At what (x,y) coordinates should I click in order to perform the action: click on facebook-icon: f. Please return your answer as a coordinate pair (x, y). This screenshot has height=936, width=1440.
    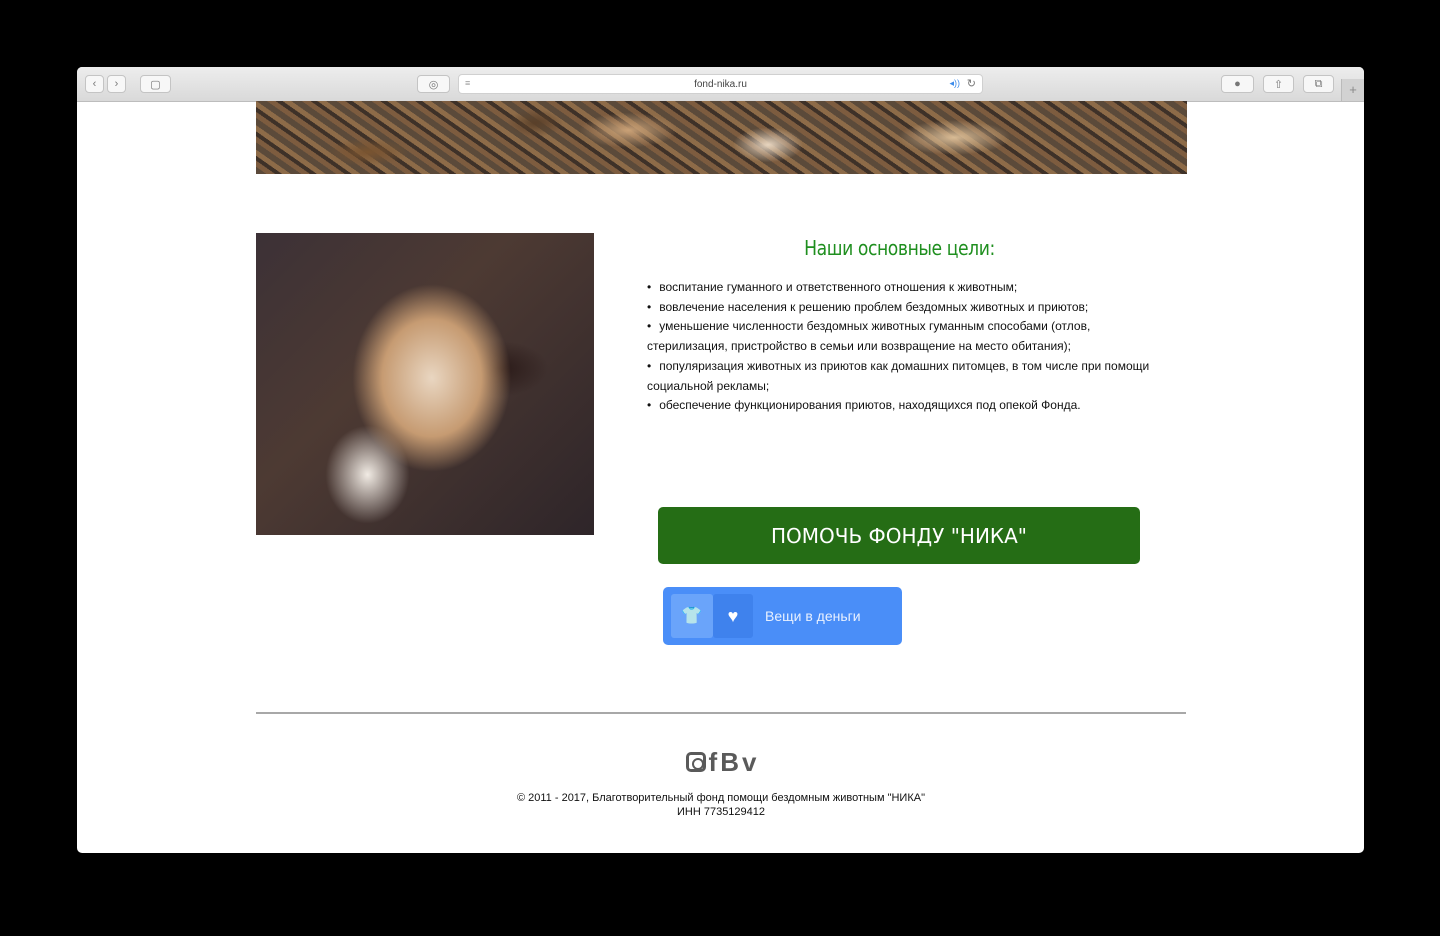
    Looking at the image, I should click on (713, 762).